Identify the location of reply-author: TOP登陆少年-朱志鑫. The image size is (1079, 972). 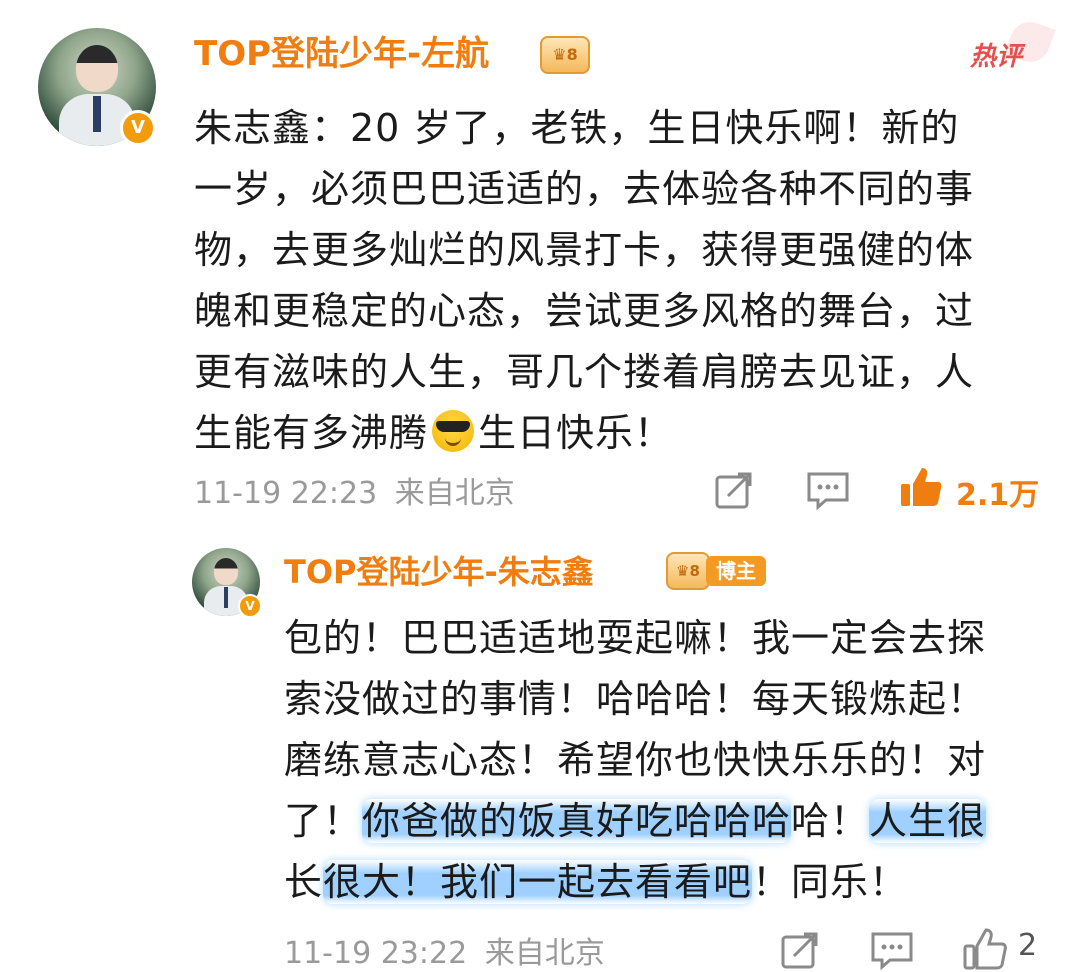
(439, 572).